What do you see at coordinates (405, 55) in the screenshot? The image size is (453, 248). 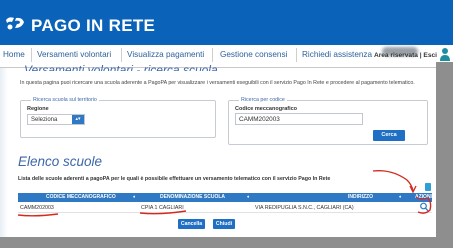 I see `reserved-area-link: Area riservata | Esci` at bounding box center [405, 55].